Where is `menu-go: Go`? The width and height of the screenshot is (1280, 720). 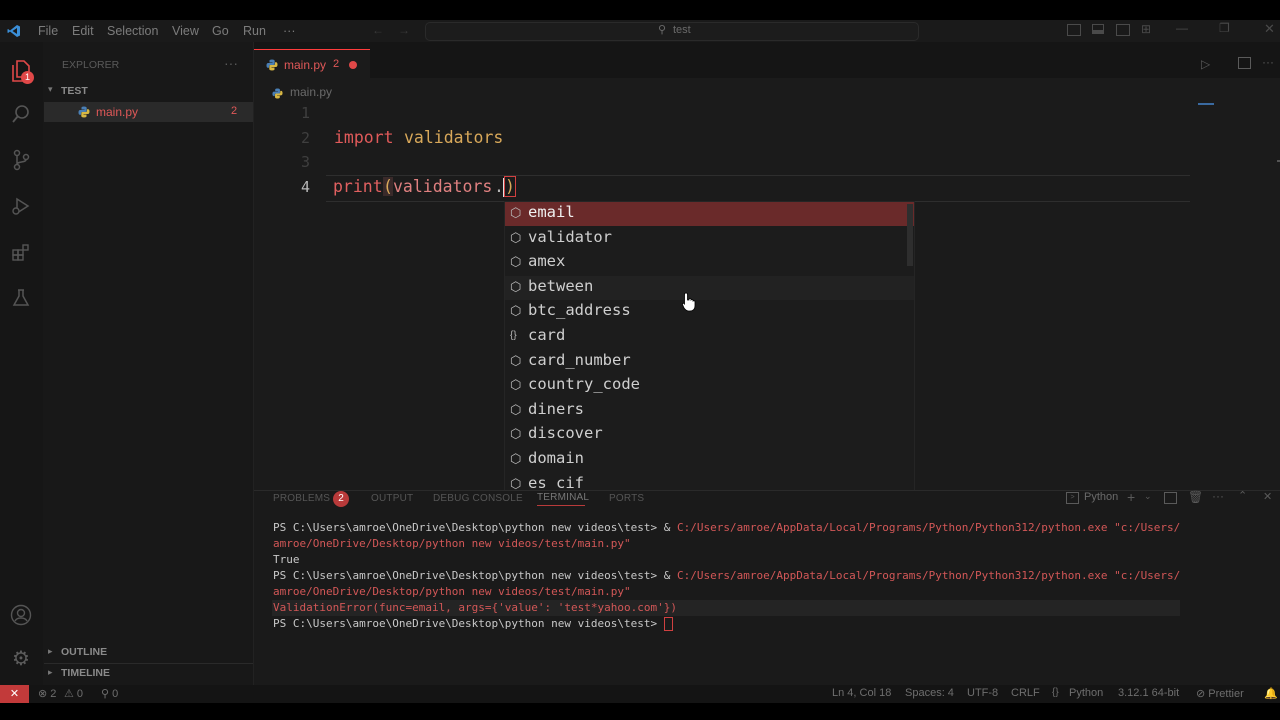 menu-go: Go is located at coordinates (220, 31).